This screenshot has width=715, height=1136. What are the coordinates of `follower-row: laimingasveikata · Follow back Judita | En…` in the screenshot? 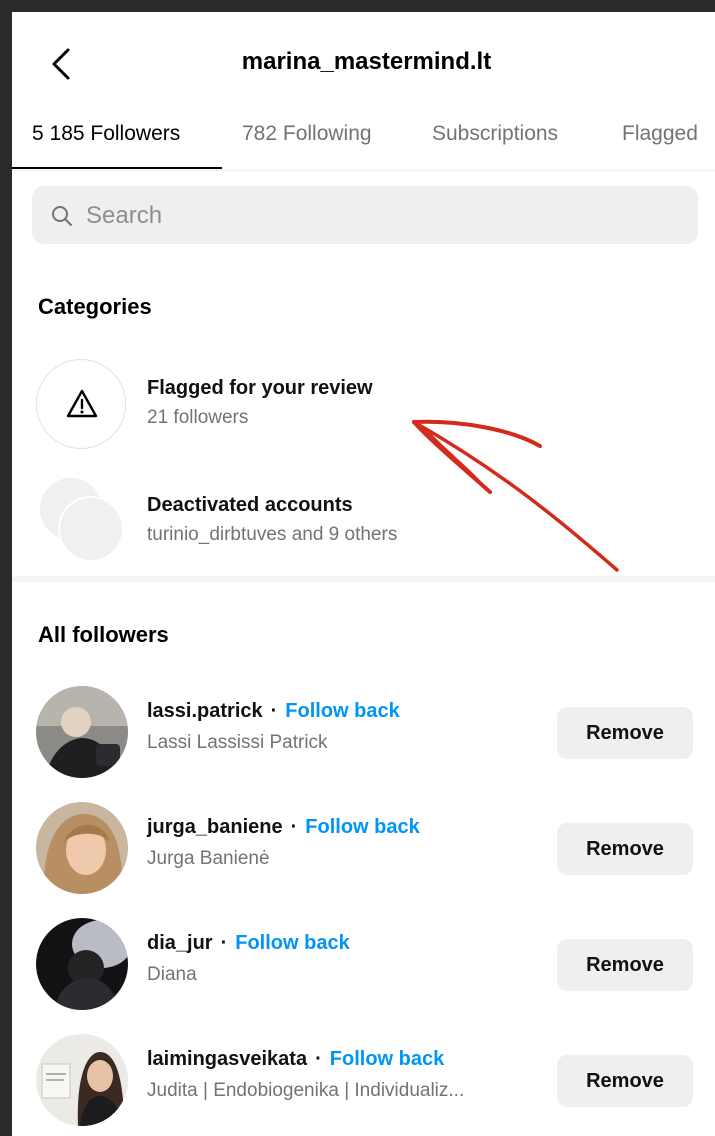 It's located at (363, 1080).